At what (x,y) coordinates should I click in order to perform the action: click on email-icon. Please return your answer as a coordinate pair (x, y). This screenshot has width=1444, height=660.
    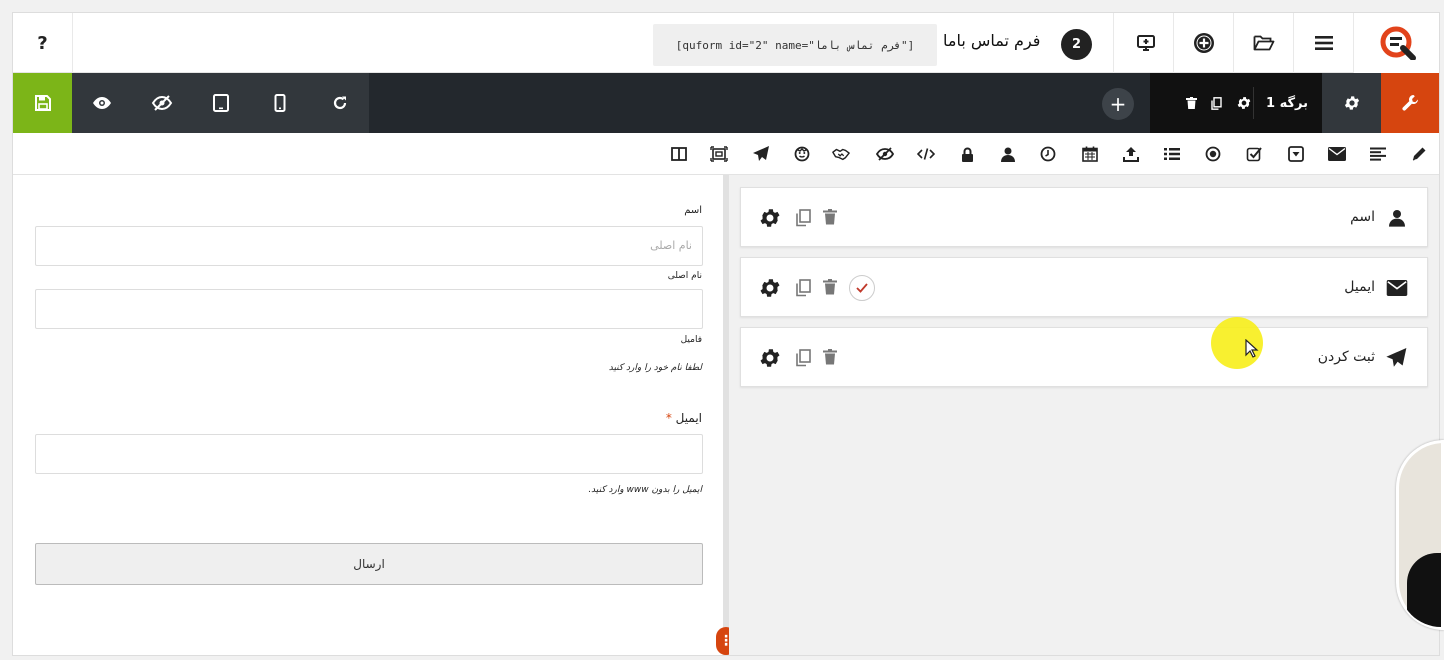
    Looking at the image, I should click on (1337, 154).